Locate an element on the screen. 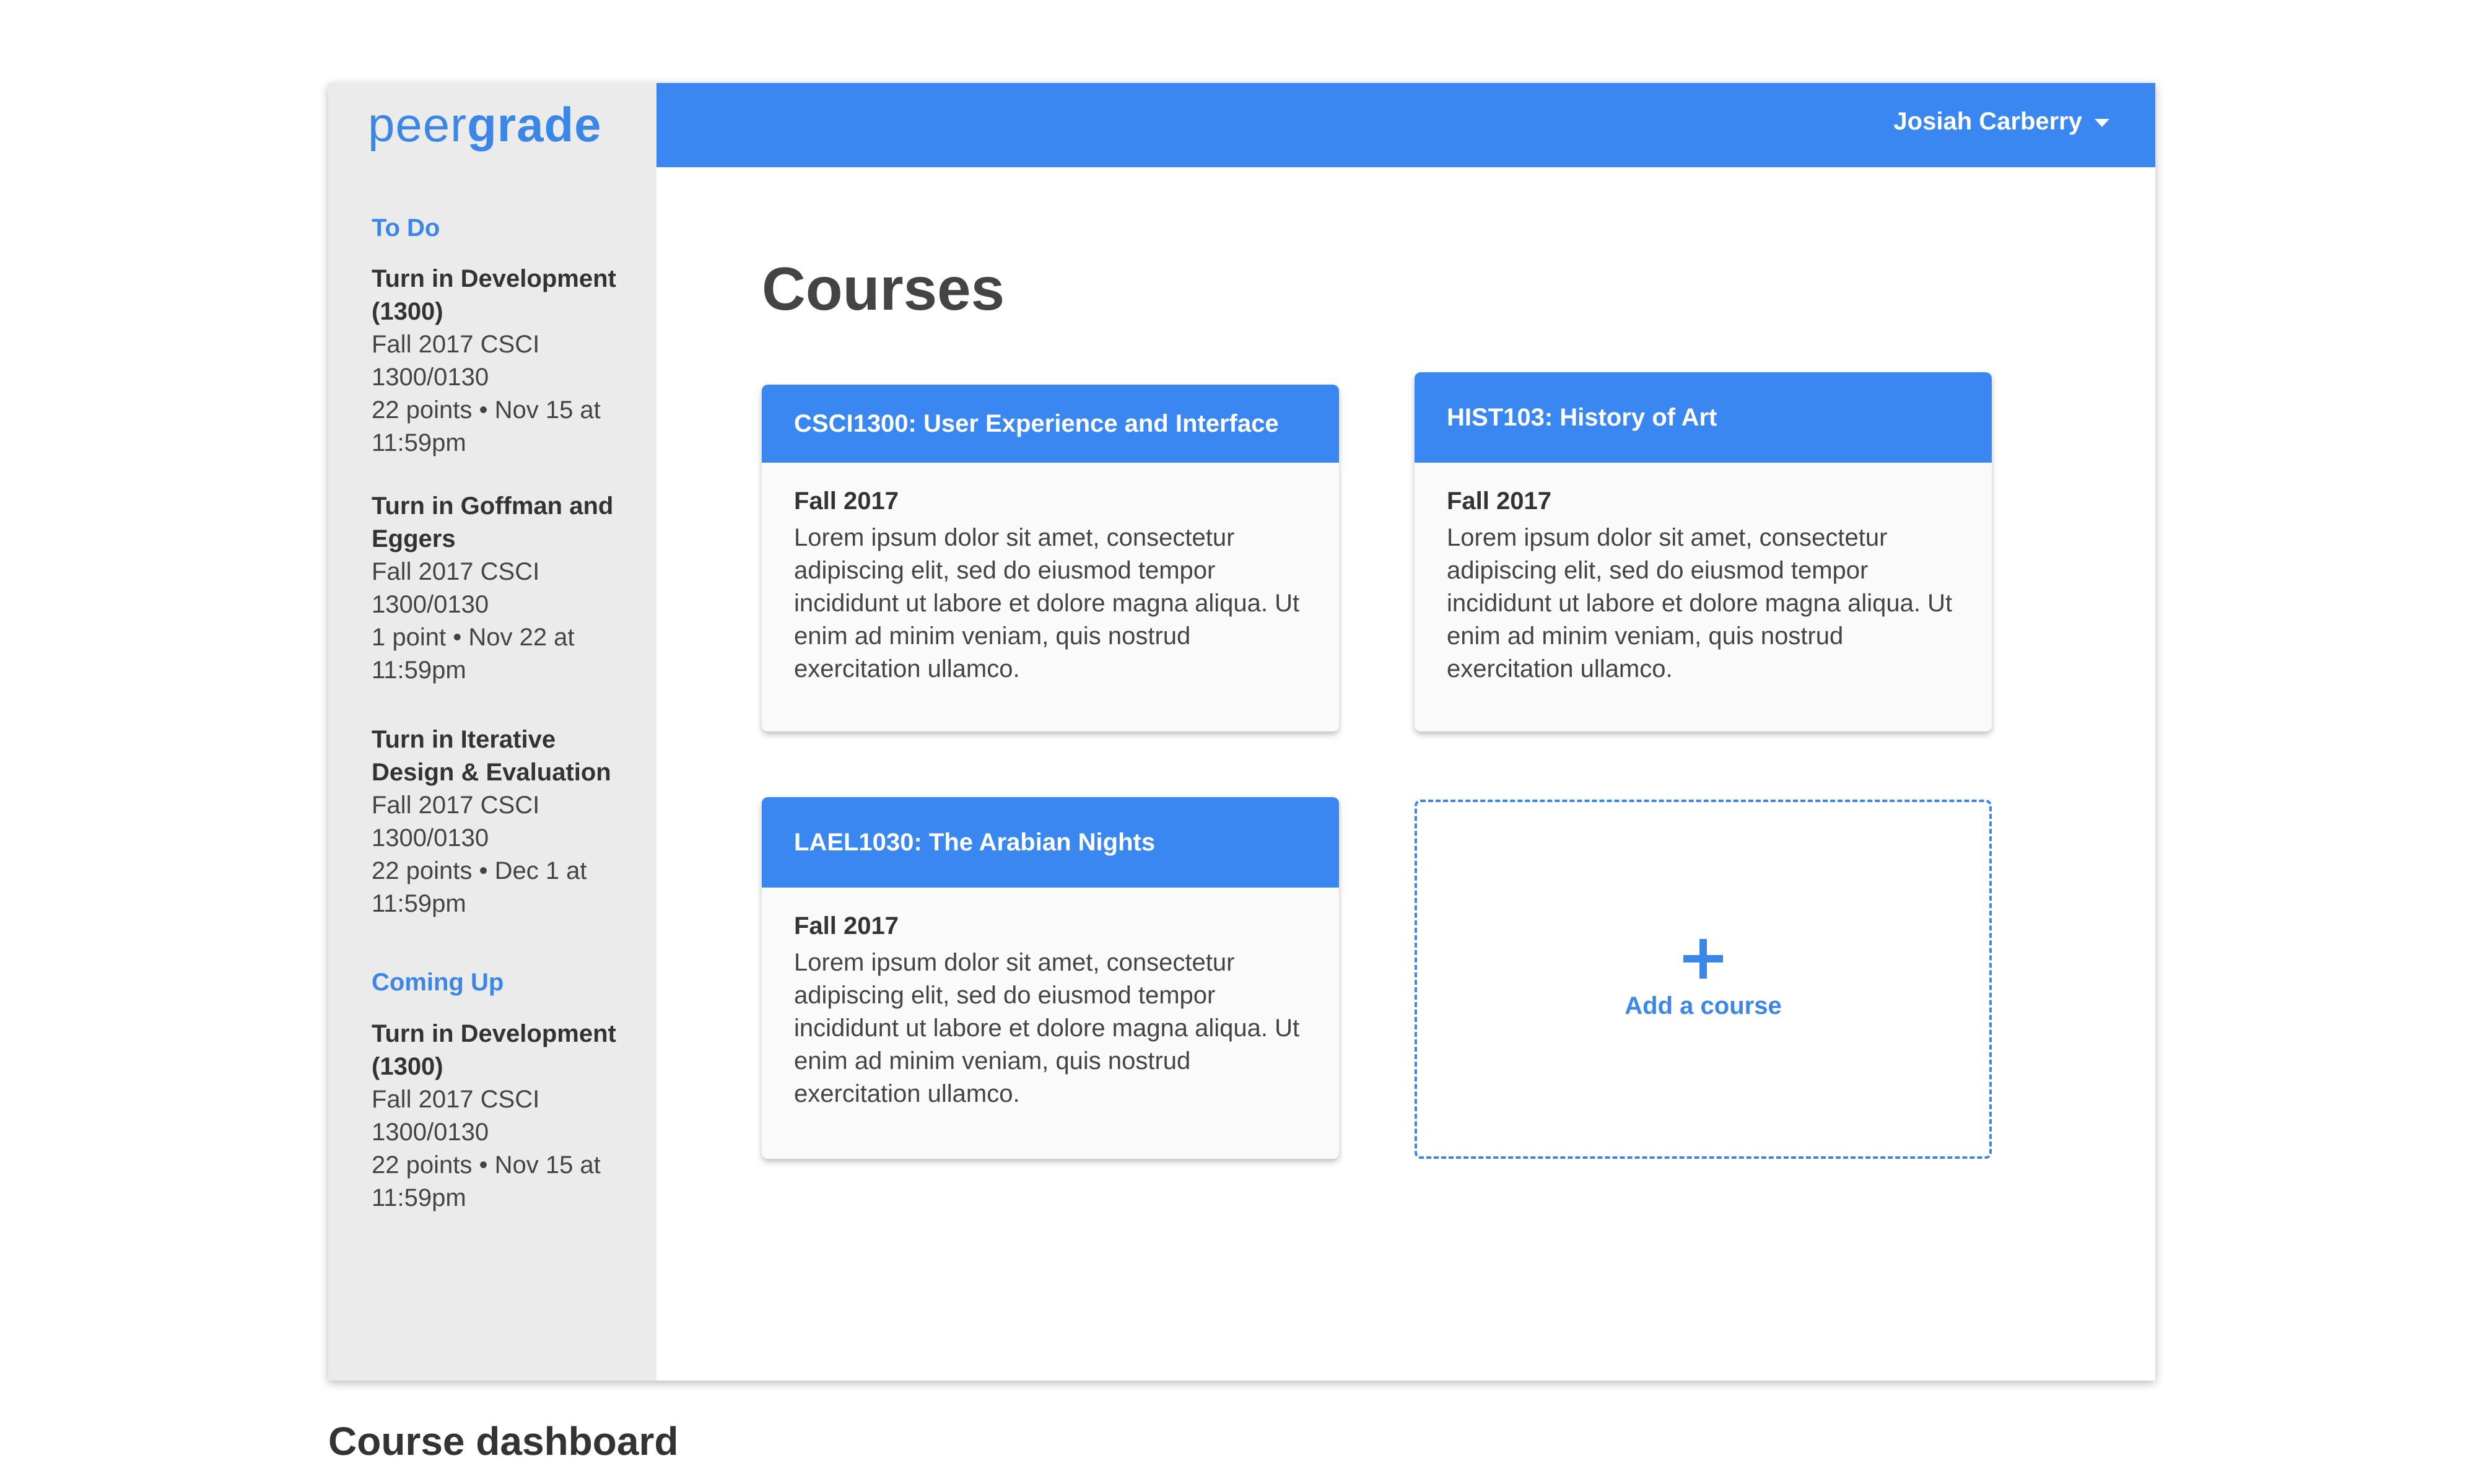 This screenshot has height=1484, width=2486. add-course-button: Add a course is located at coordinates (1704, 979).